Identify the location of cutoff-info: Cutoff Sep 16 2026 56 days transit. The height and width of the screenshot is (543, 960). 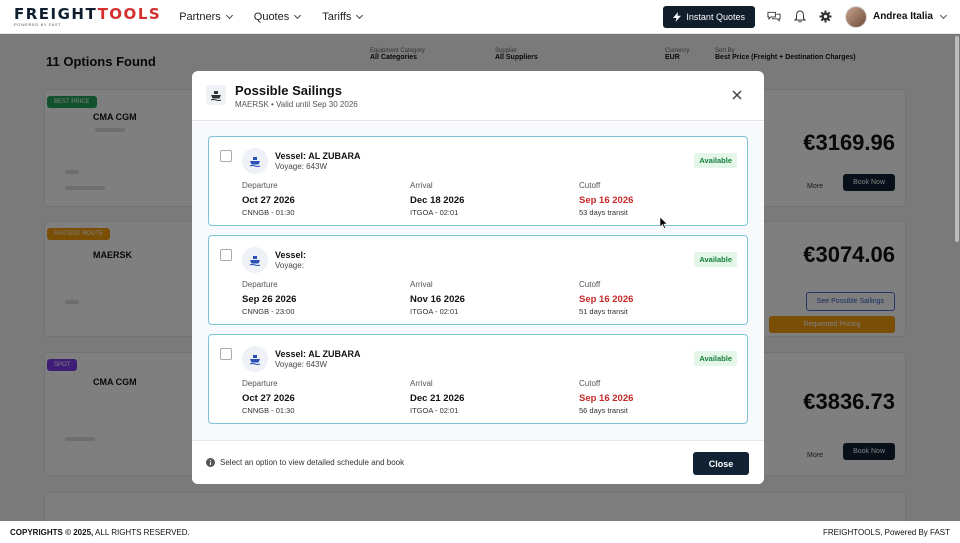
(606, 397).